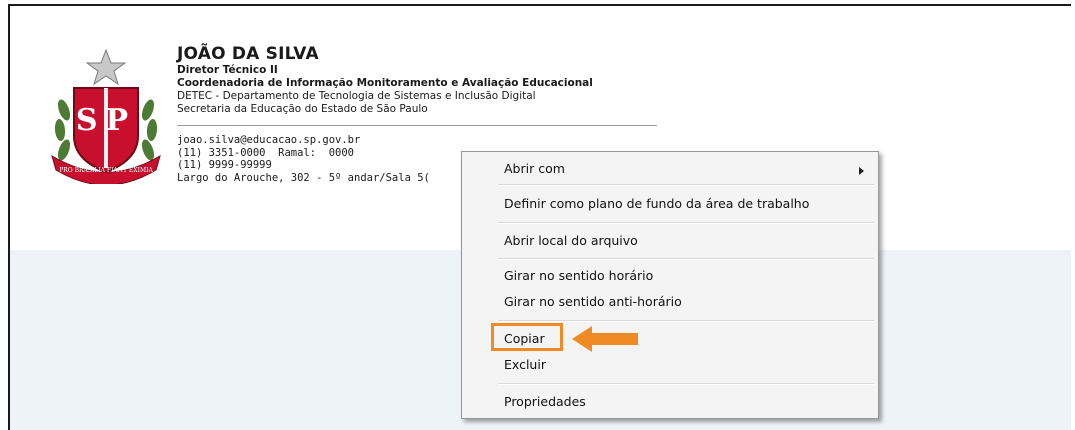 This screenshot has height=430, width=1075. Describe the element at coordinates (578, 276) in the screenshot. I see `menu-item-rotate-clockwise: Girar no sentido horário` at that location.